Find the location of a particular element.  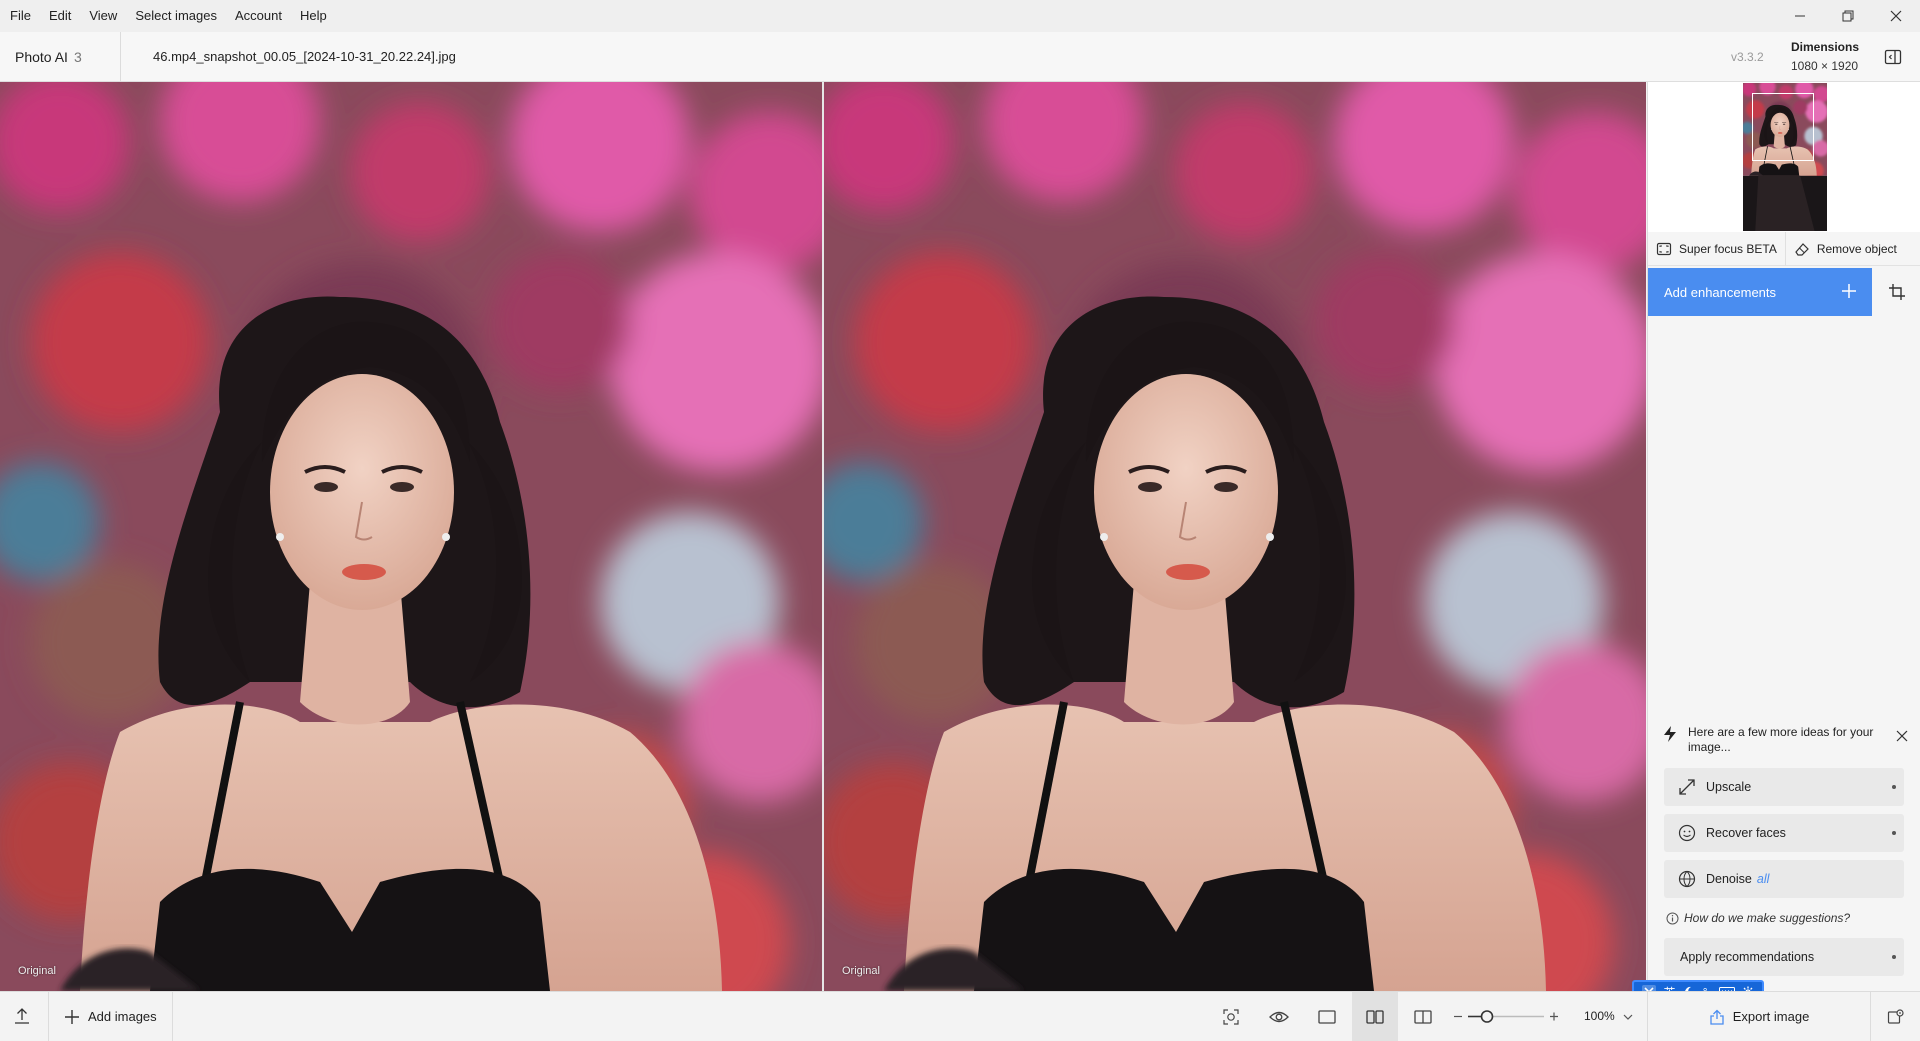

face-icon is located at coordinates (1687, 833).